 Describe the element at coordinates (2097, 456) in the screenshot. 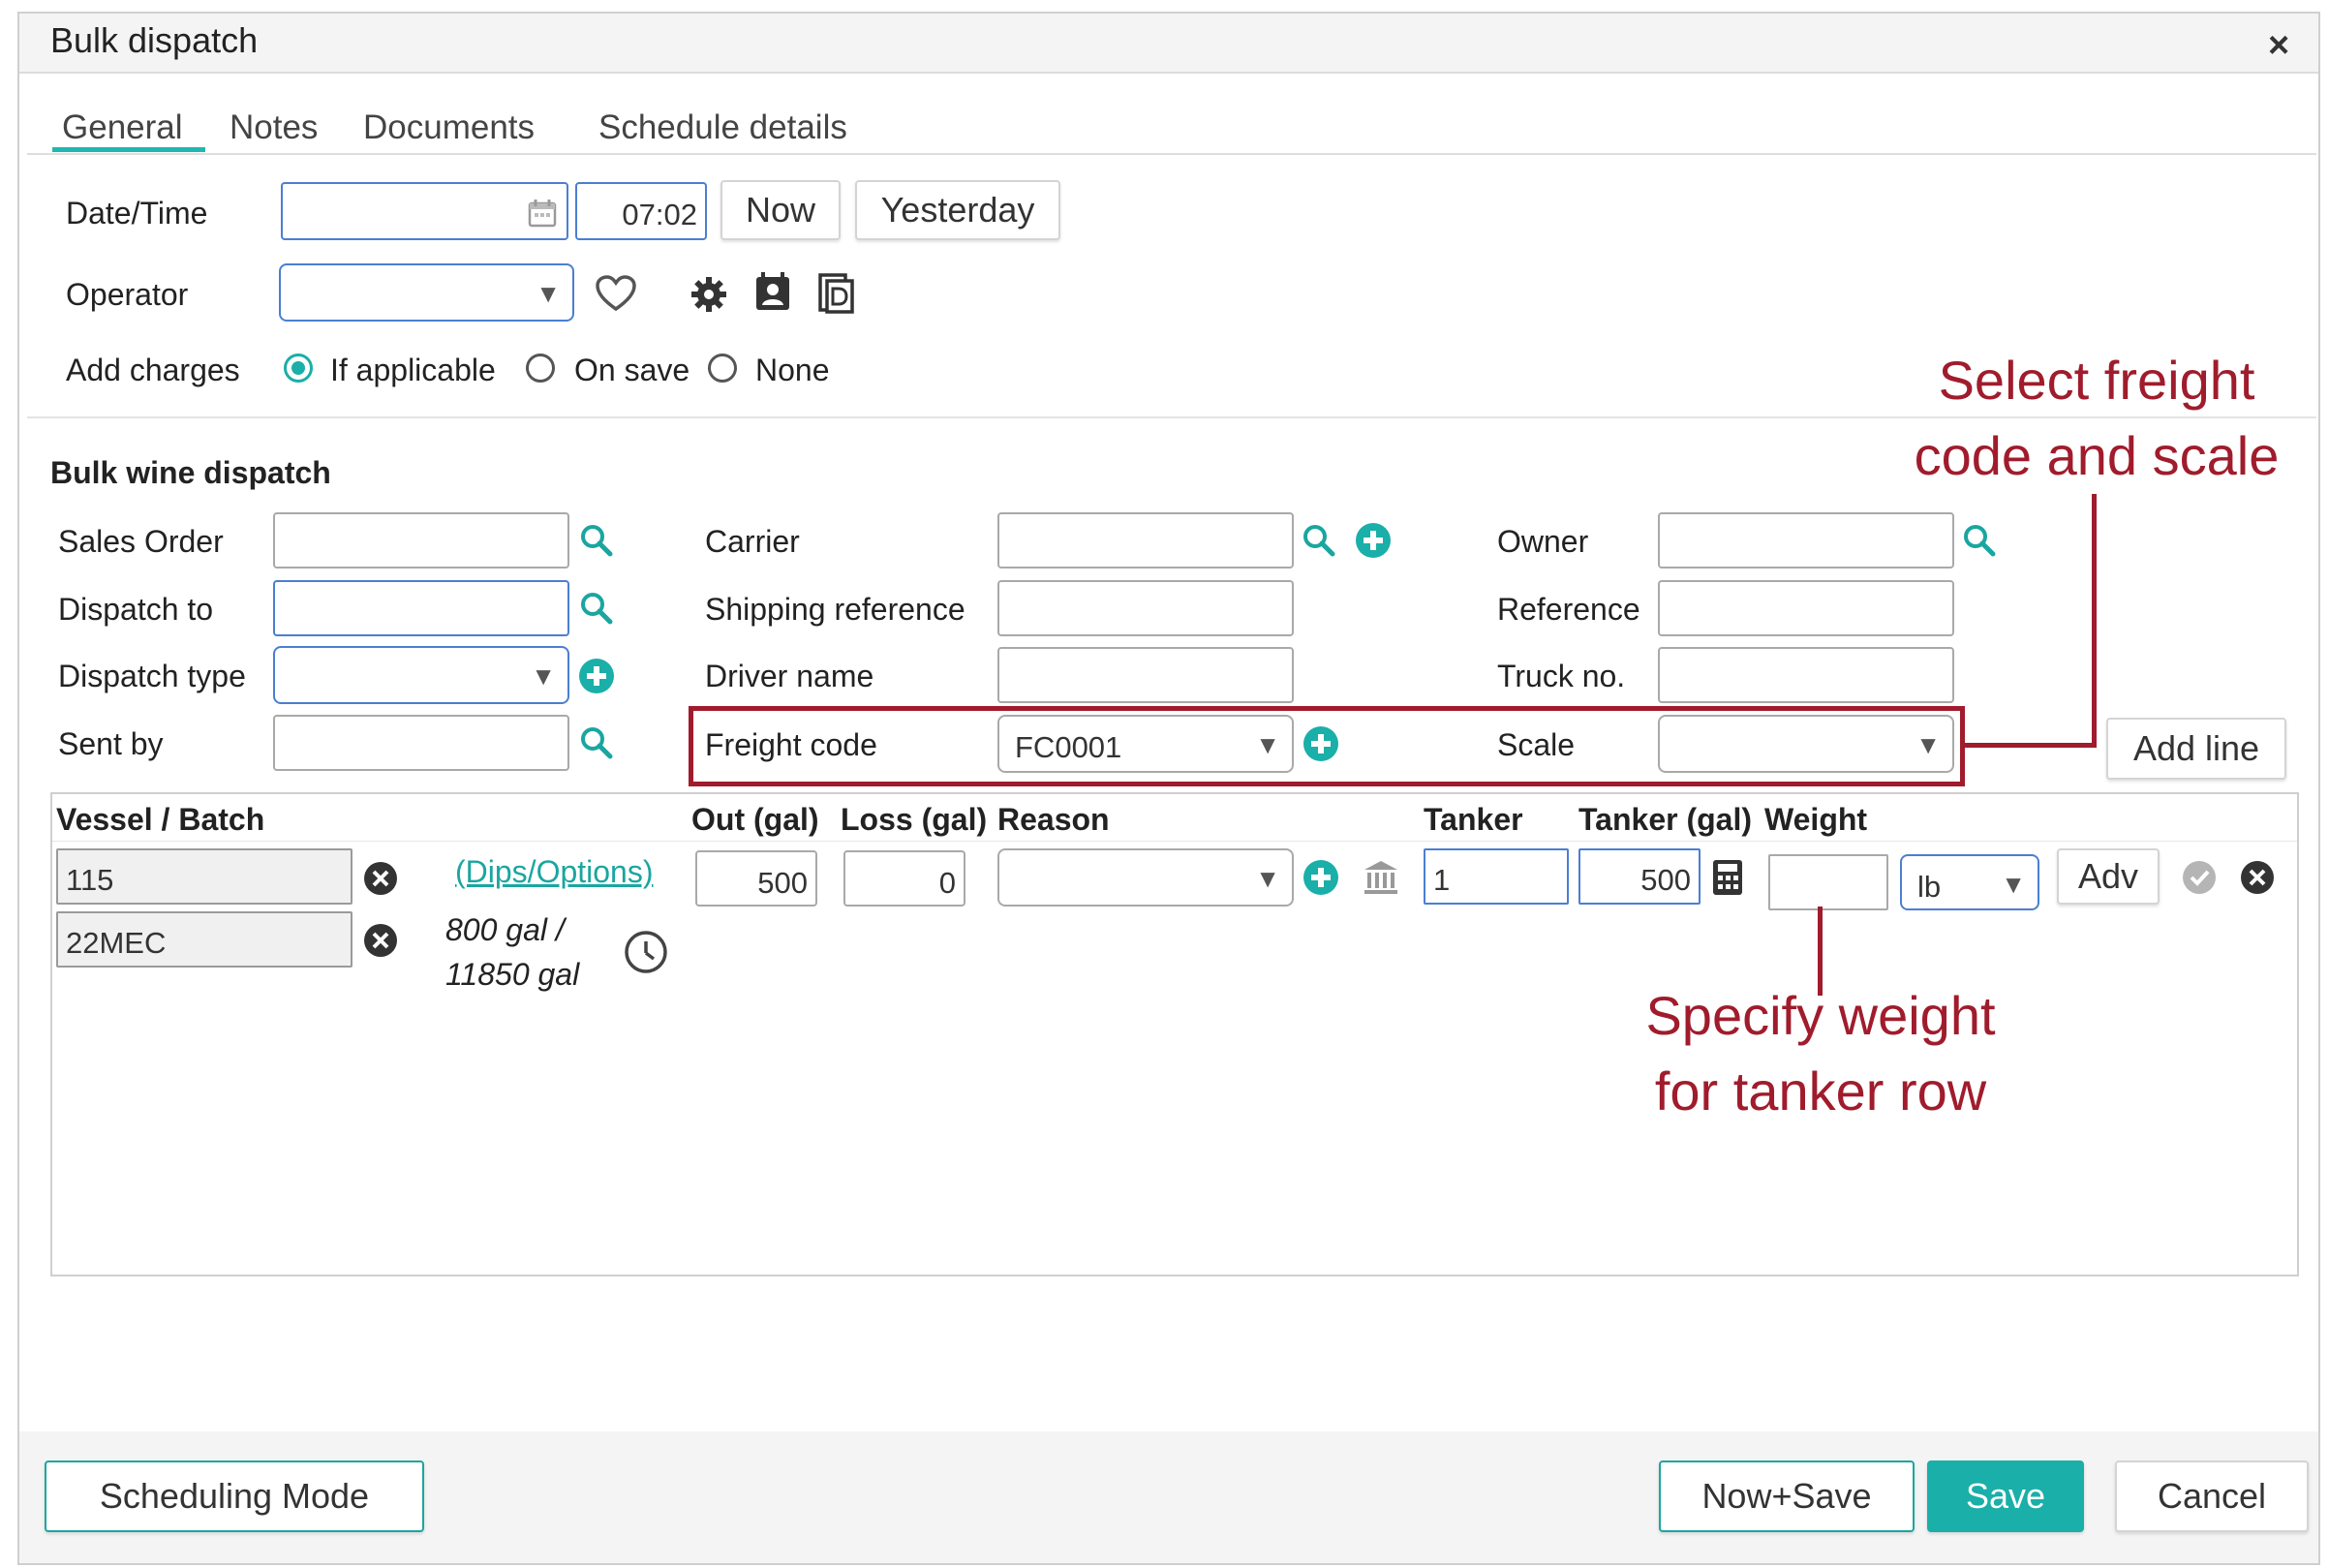

I see `freight-annotation-line-2: code and scale` at that location.